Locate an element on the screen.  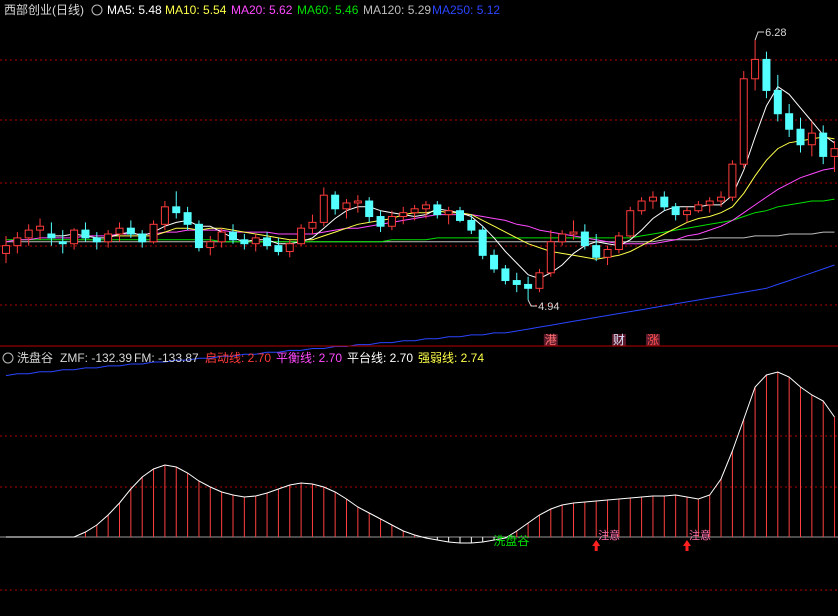
legend-zmf: ZMF: -132.39 is located at coordinates (96, 358).